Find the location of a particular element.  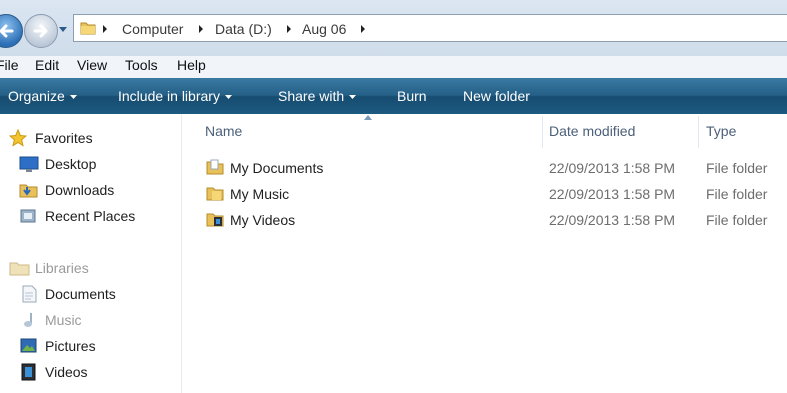

nav-documents: Documents is located at coordinates (90, 294).